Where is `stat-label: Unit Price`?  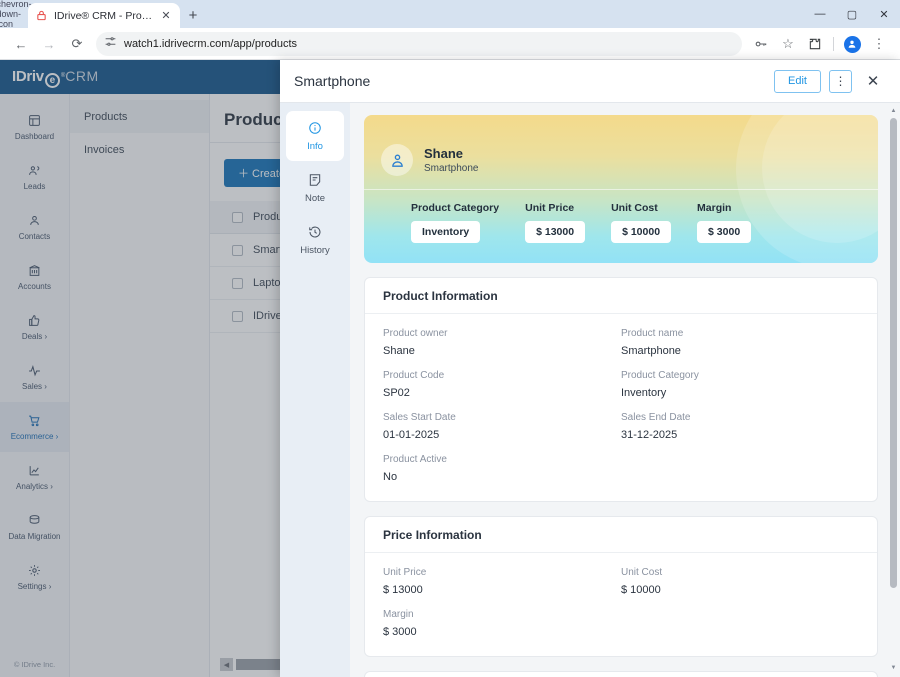
stat-label: Unit Price is located at coordinates (550, 208).